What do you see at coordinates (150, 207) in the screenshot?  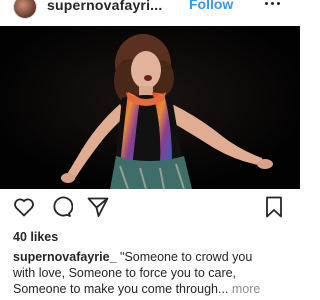 I see `action-bar` at bounding box center [150, 207].